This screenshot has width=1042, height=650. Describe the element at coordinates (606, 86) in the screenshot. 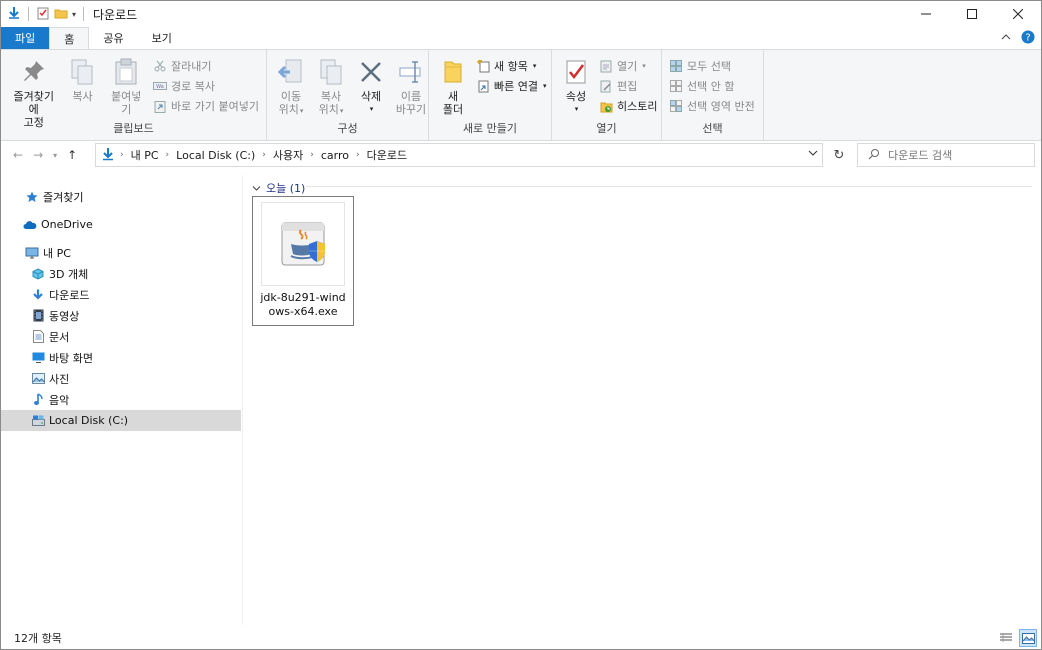

I see `edit-icon` at that location.